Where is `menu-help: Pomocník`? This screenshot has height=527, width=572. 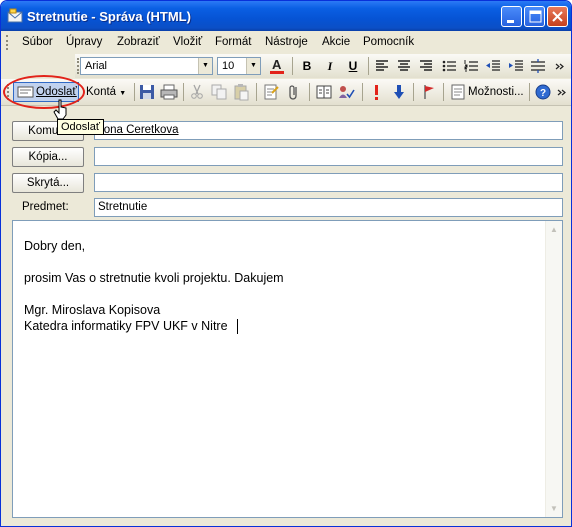 menu-help: Pomocník is located at coordinates (388, 42).